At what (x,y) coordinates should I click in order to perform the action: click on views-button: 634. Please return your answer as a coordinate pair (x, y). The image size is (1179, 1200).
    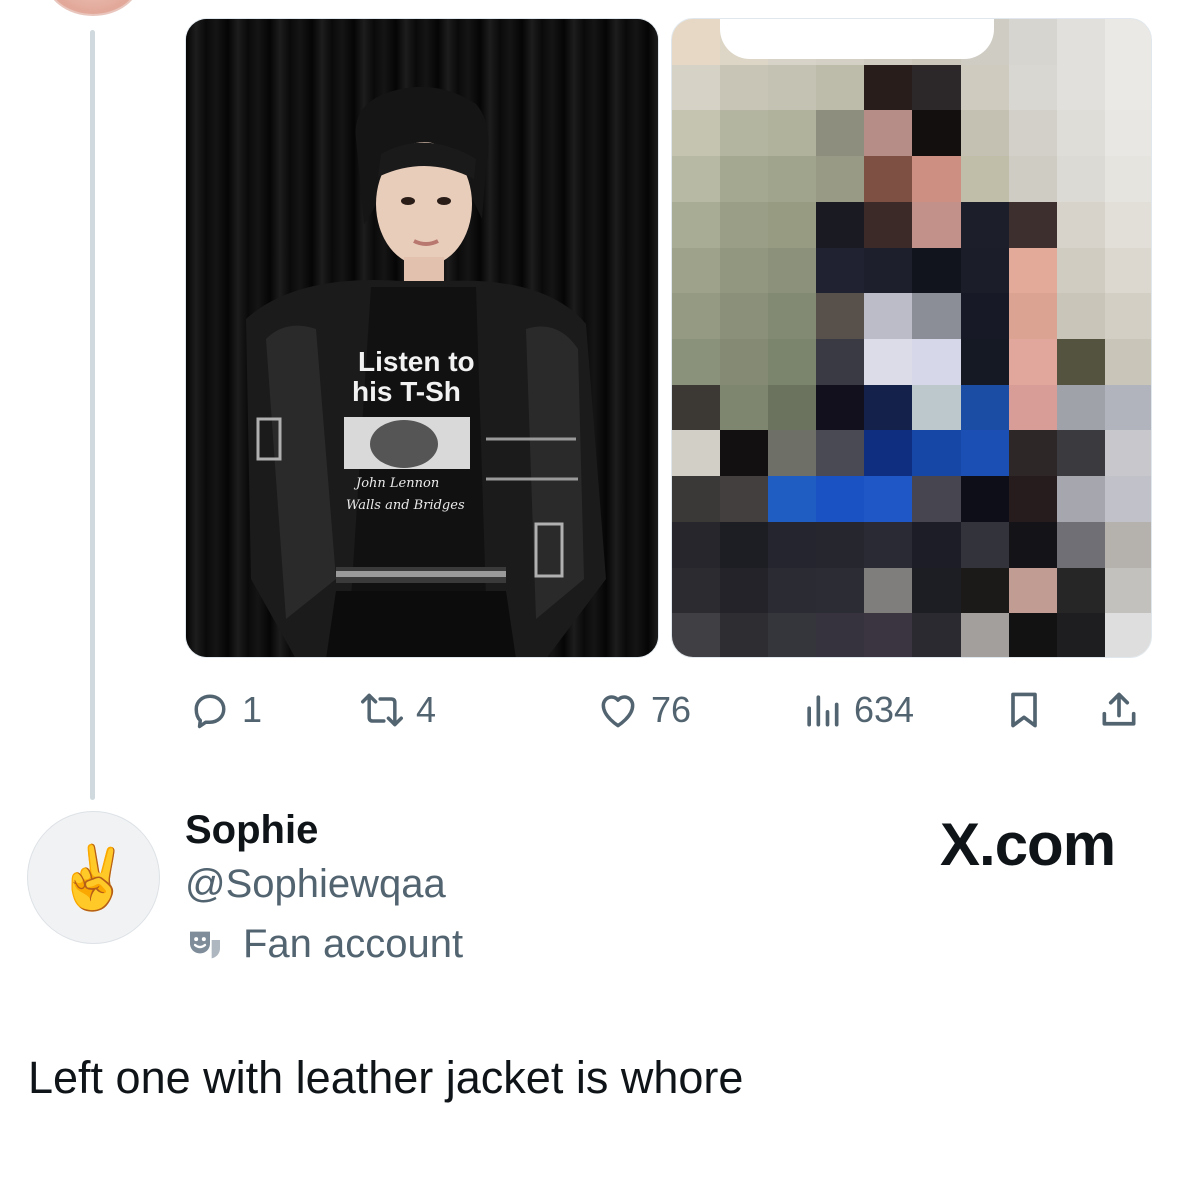
    Looking at the image, I should click on (857, 710).